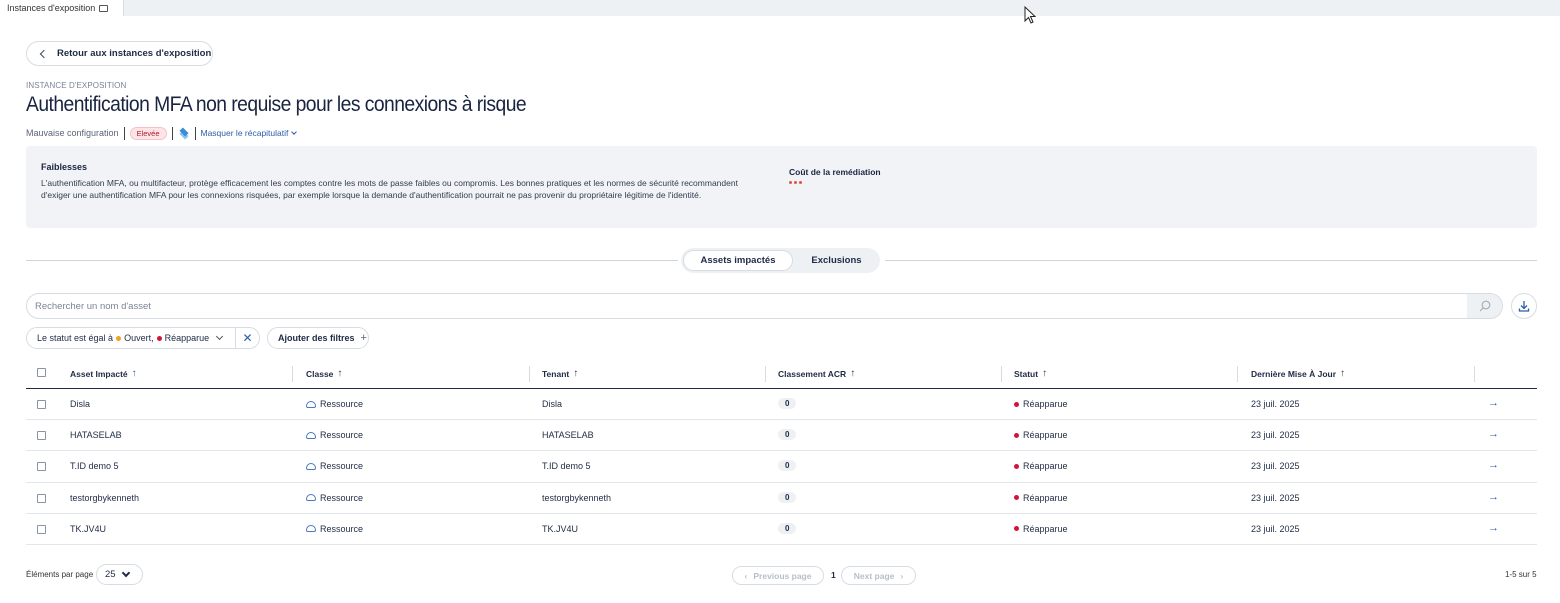 This screenshot has width=1560, height=603. Describe the element at coordinates (104, 8) in the screenshot. I see `window-icon` at that location.